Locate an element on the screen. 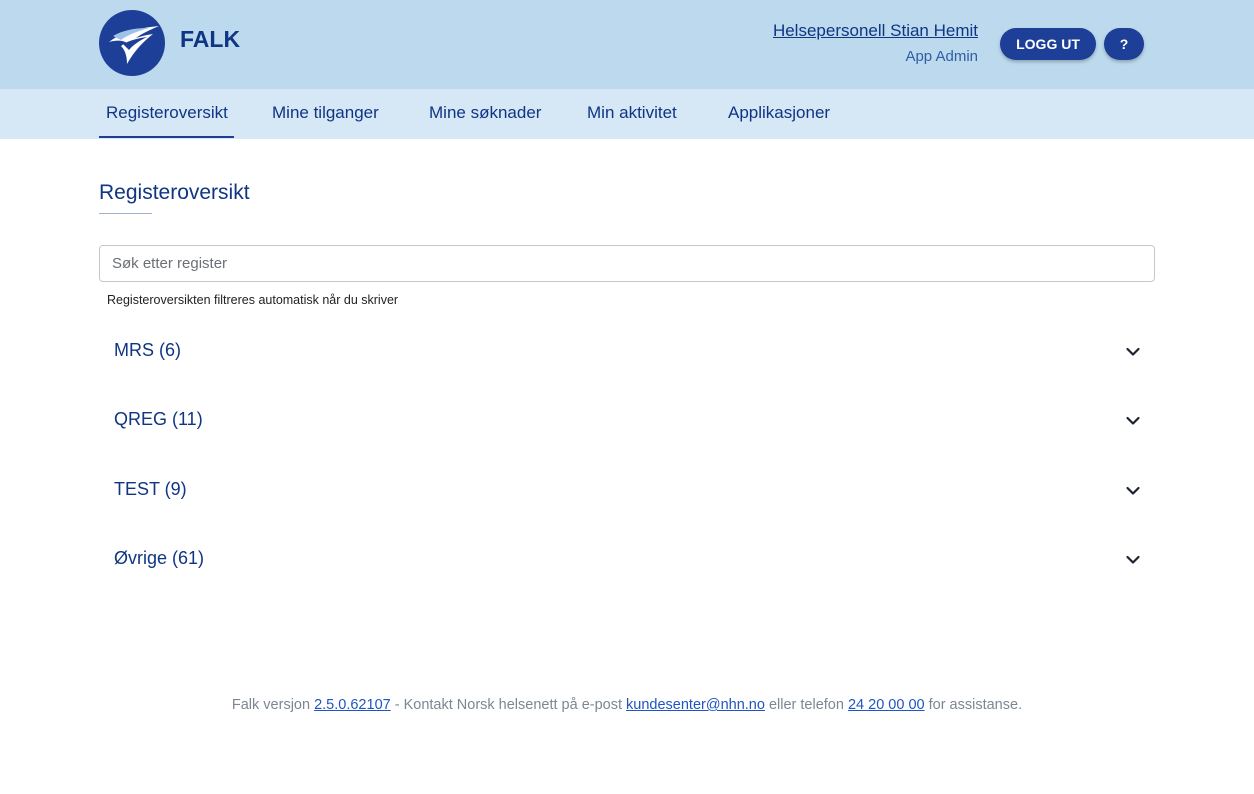 Image resolution: width=1254 pixels, height=794 pixels. logout-button: LOGG UT is located at coordinates (1048, 44).